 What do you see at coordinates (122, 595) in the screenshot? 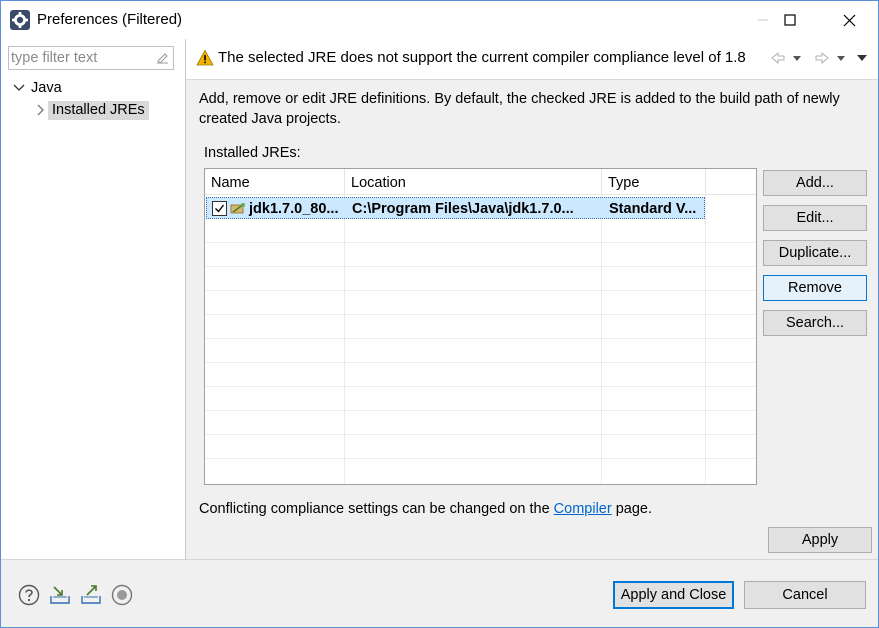
I see `record-icon` at bounding box center [122, 595].